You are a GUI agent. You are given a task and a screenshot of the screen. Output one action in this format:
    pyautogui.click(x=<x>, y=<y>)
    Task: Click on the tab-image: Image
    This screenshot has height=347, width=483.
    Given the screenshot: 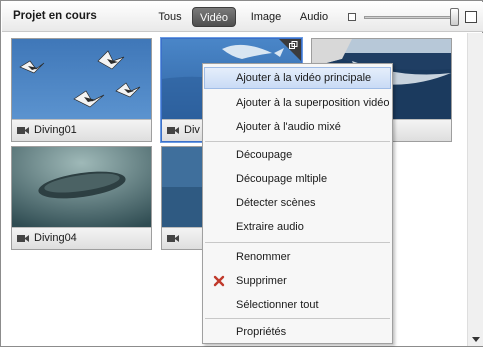 What is the action you would take?
    pyautogui.click(x=266, y=17)
    